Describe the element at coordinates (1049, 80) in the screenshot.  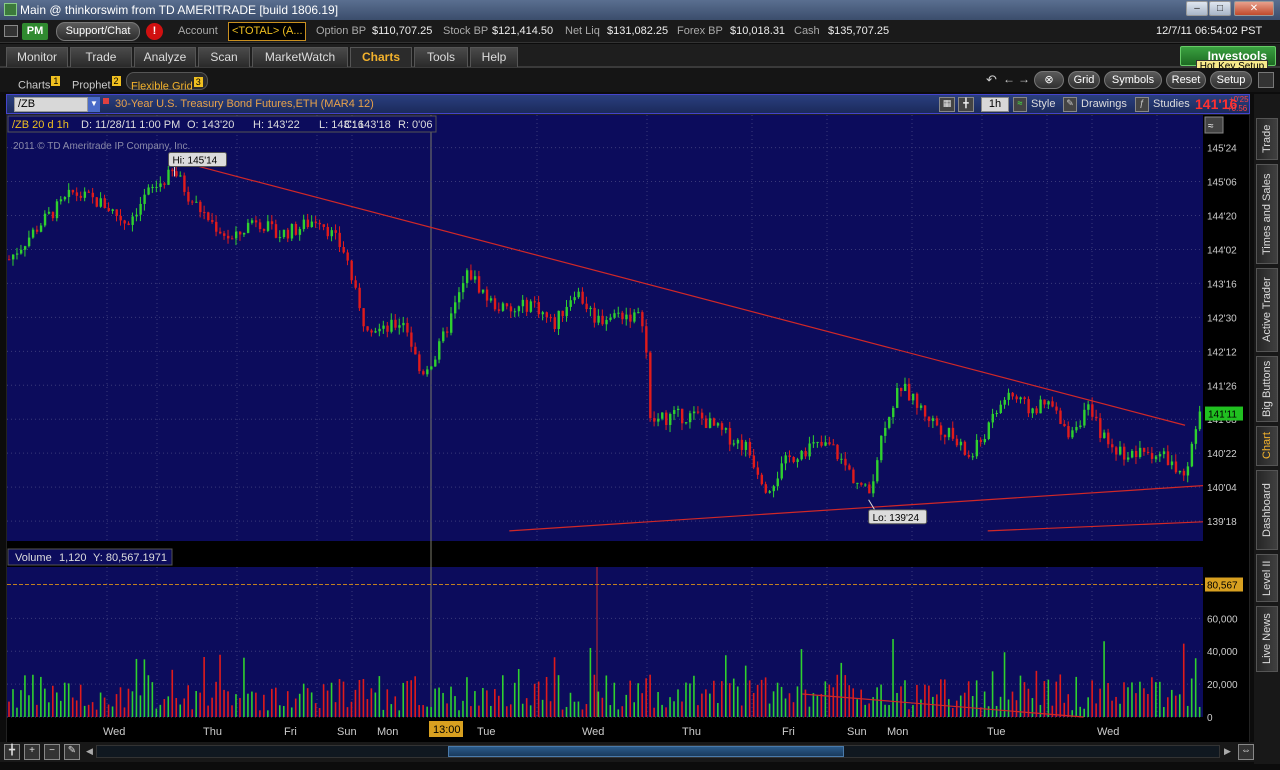
I see `link-icon: ⊗` at that location.